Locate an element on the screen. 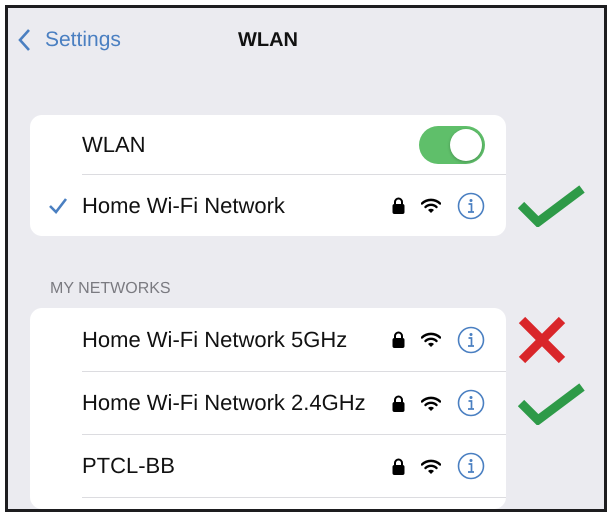  network-name: Home Wi-Fi Network 2.4GHz is located at coordinates (224, 403).